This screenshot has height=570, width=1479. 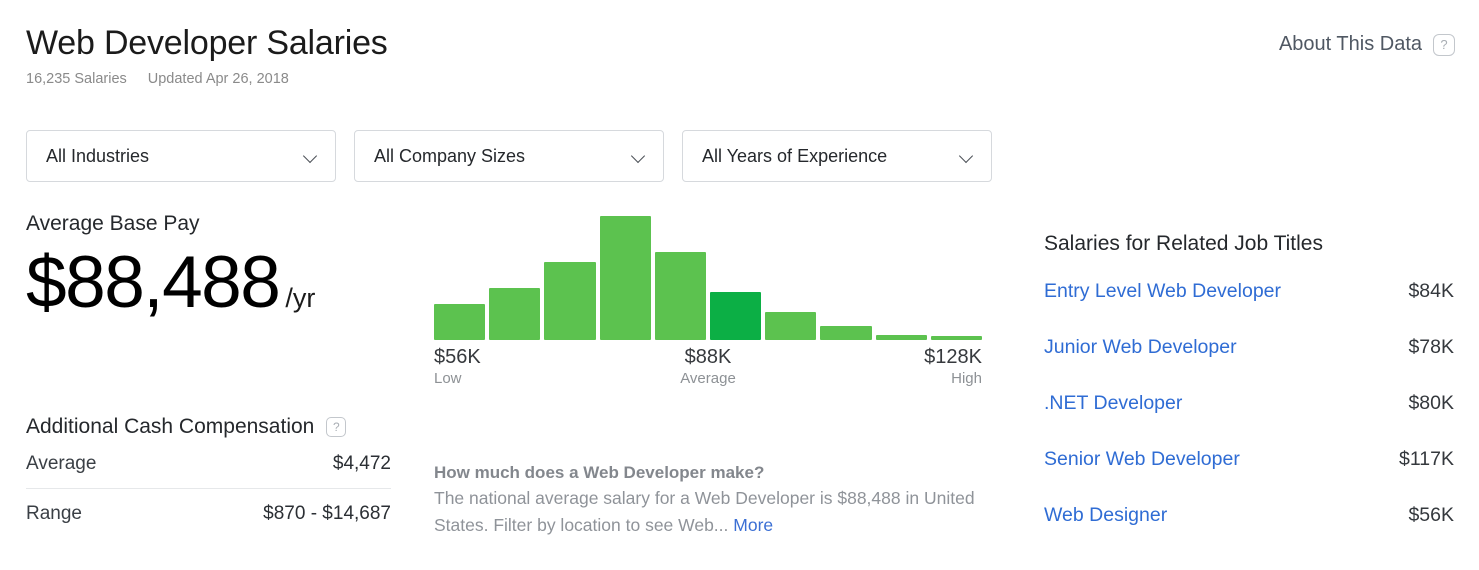 What do you see at coordinates (1183, 243) in the screenshot?
I see `related-job-titles-heading: Salaries for Related Job Titles` at bounding box center [1183, 243].